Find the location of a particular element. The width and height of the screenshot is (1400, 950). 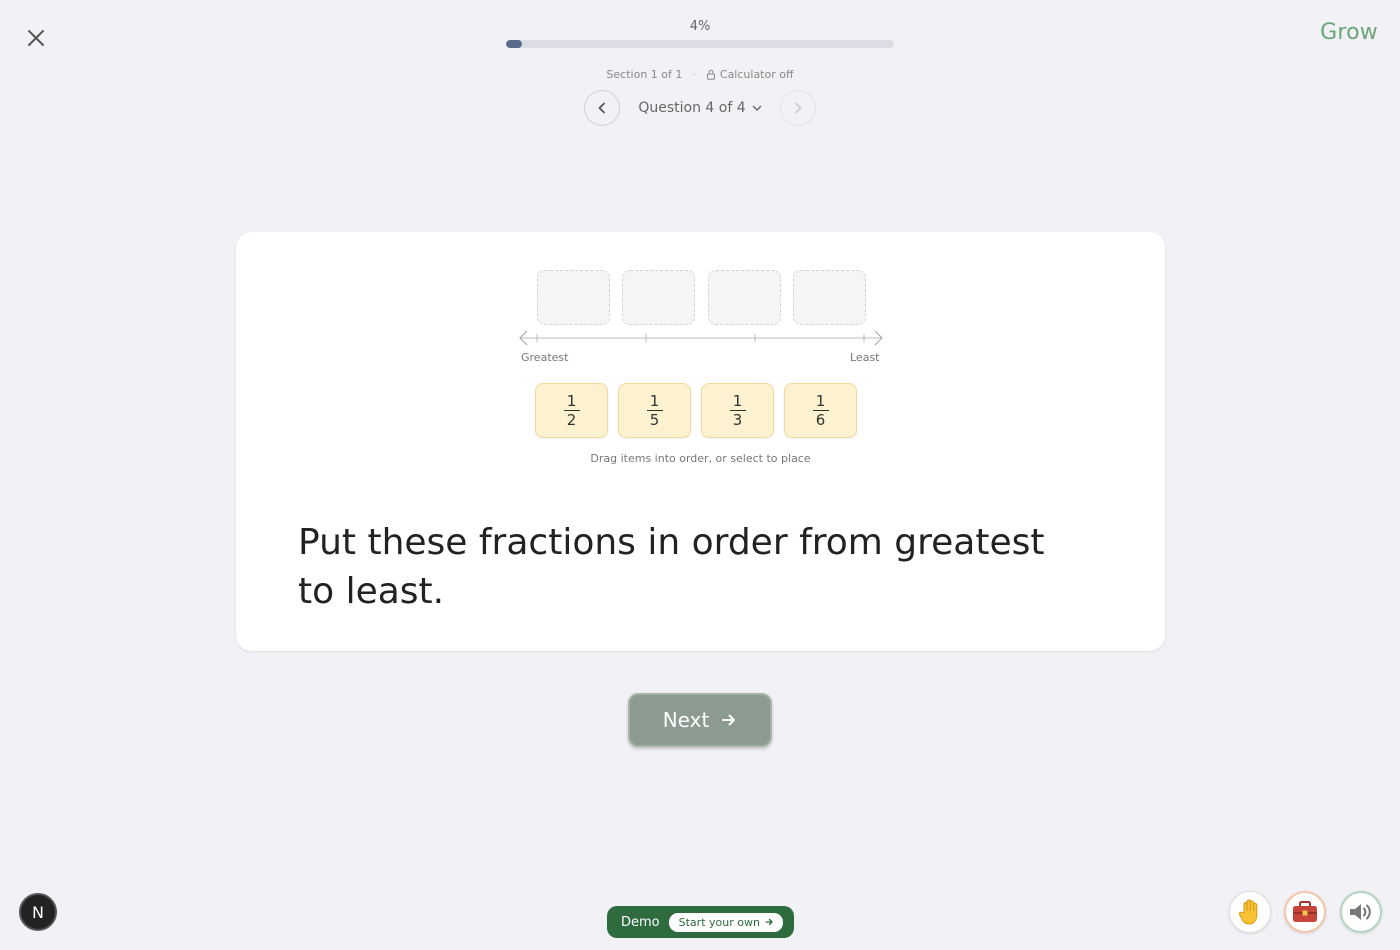

demo-banner: Demo Start your own is located at coordinates (700, 922).